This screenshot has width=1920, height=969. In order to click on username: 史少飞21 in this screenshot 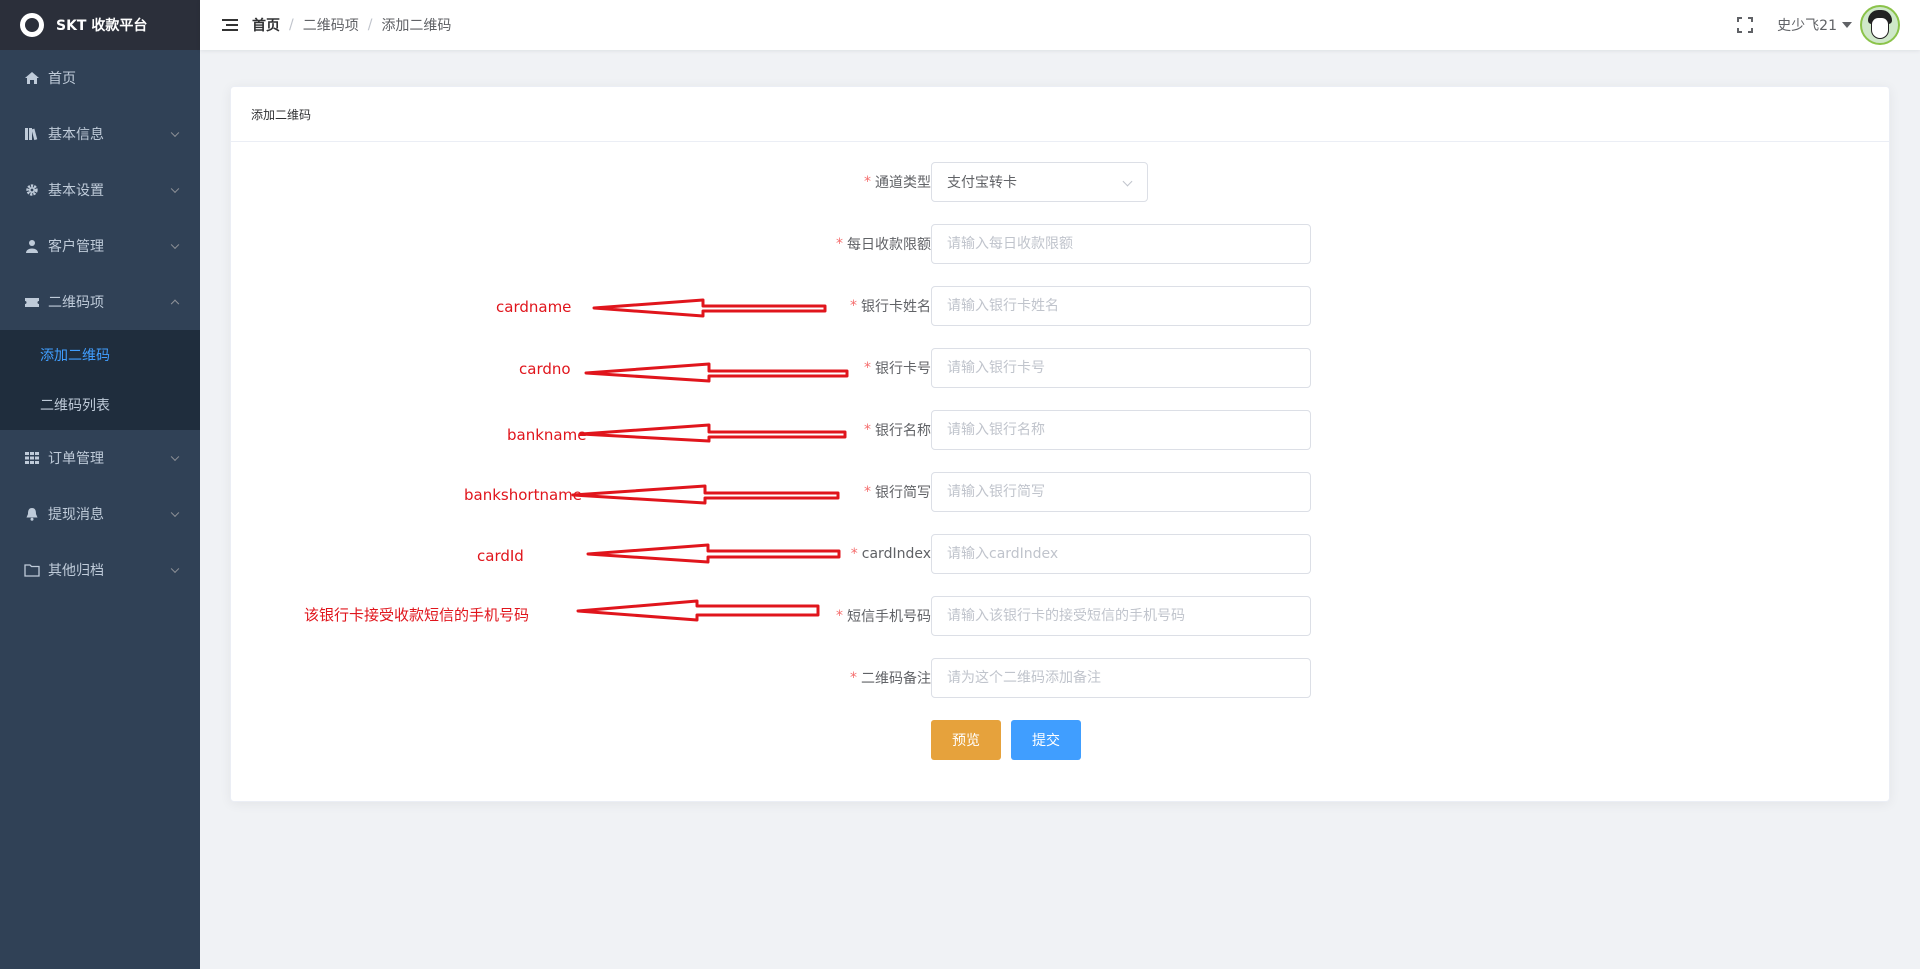, I will do `click(1807, 25)`.